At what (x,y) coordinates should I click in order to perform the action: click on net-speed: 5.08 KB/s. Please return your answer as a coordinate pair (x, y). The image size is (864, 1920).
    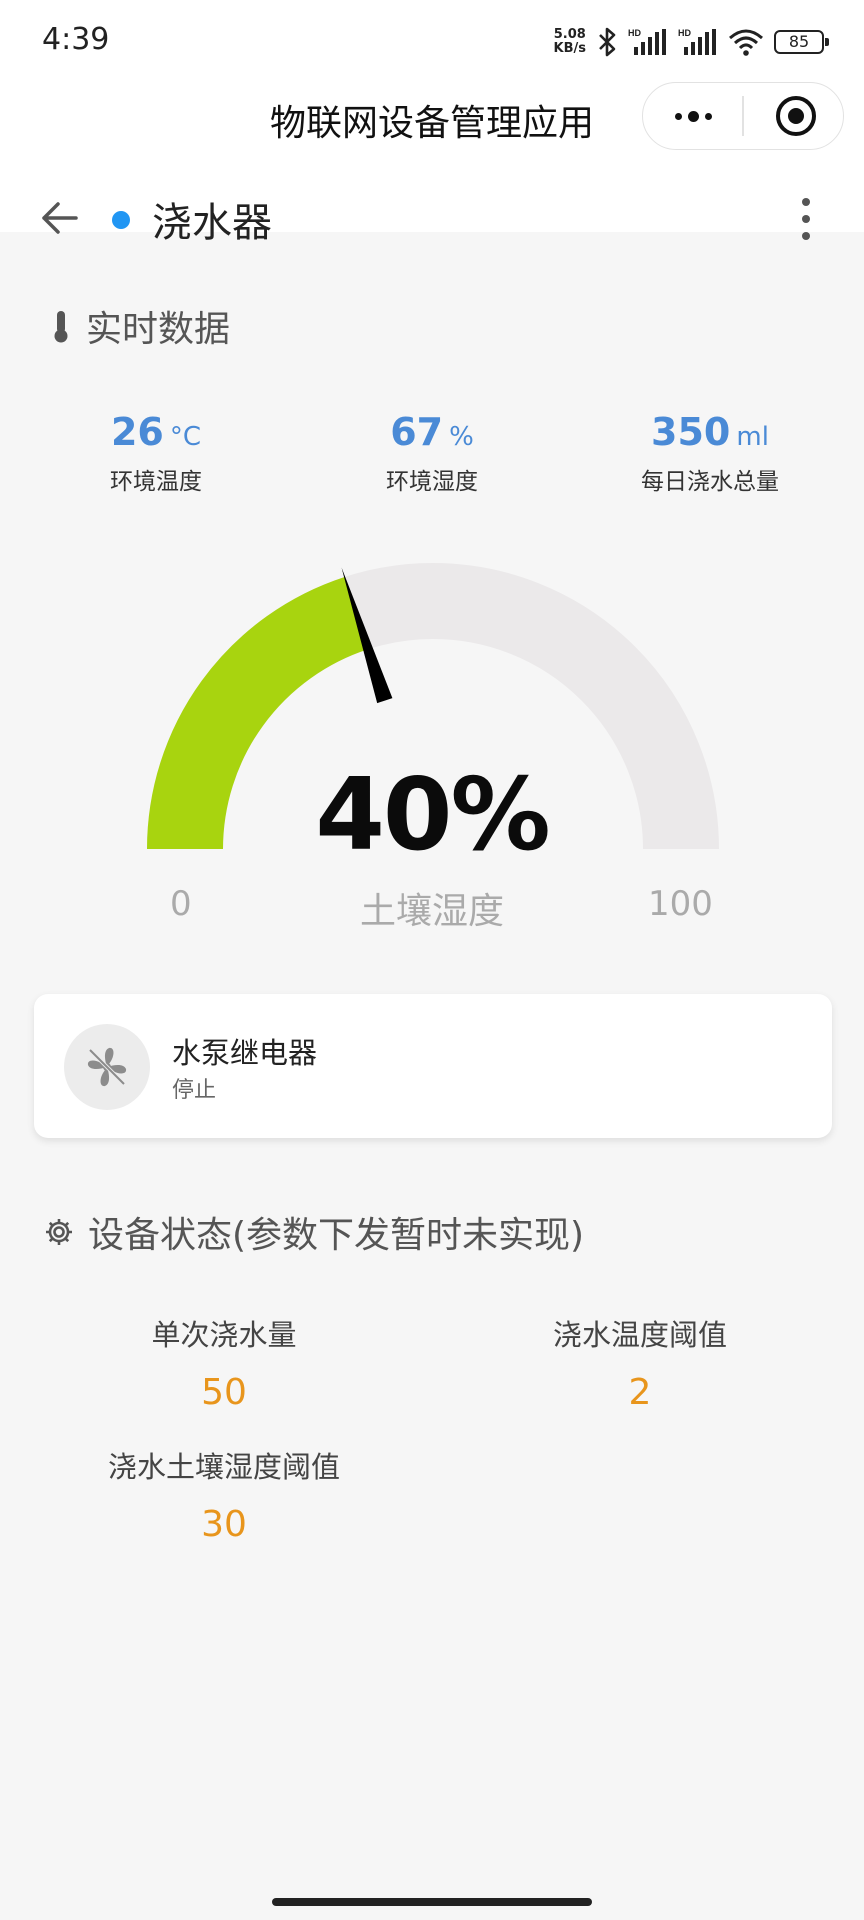
    Looking at the image, I should click on (570, 42).